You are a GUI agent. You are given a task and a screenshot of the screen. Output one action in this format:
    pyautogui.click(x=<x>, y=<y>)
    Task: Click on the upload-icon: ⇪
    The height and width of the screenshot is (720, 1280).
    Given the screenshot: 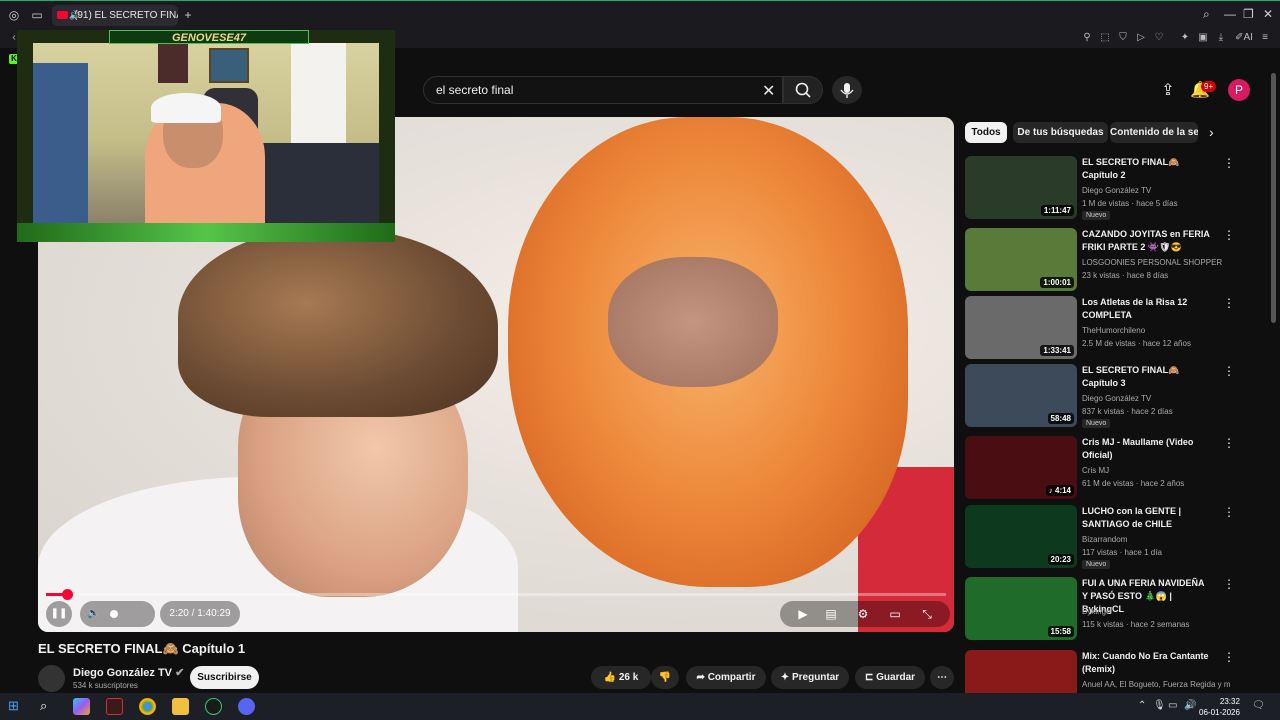 What is the action you would take?
    pyautogui.click(x=1168, y=91)
    